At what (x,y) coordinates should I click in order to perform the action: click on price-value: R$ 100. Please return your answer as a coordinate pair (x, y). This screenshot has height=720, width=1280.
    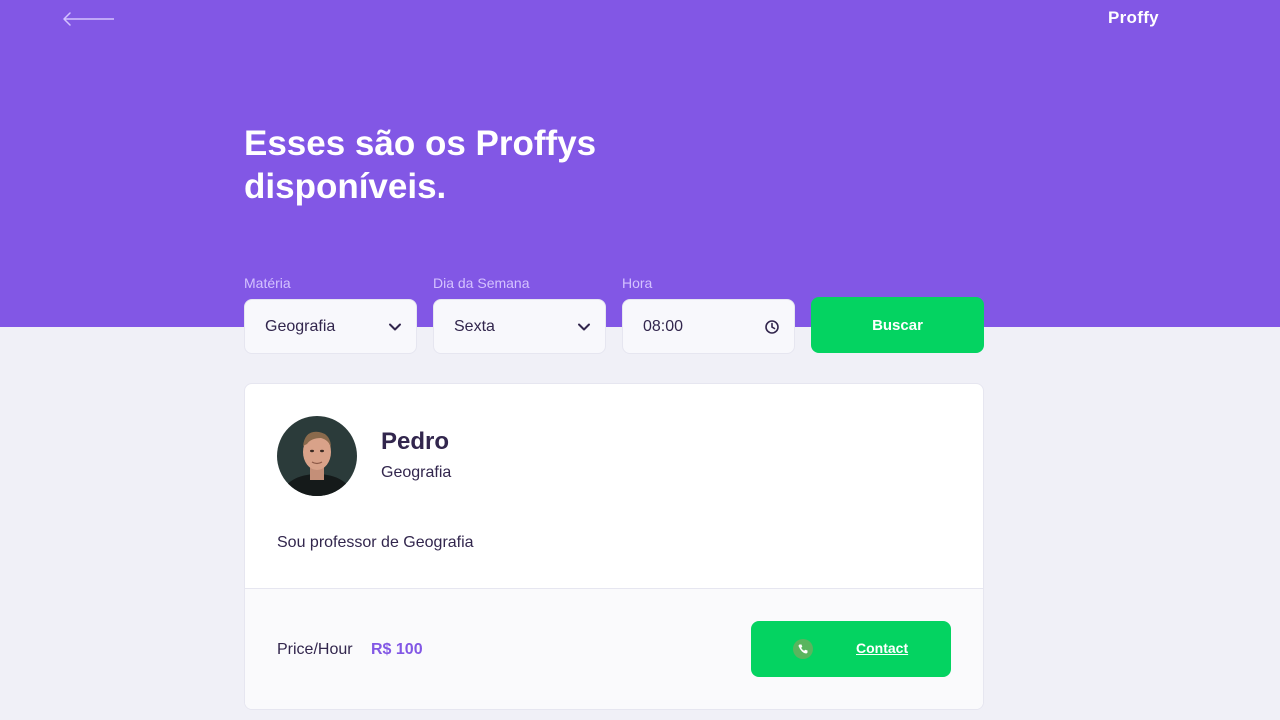
    Looking at the image, I should click on (397, 649).